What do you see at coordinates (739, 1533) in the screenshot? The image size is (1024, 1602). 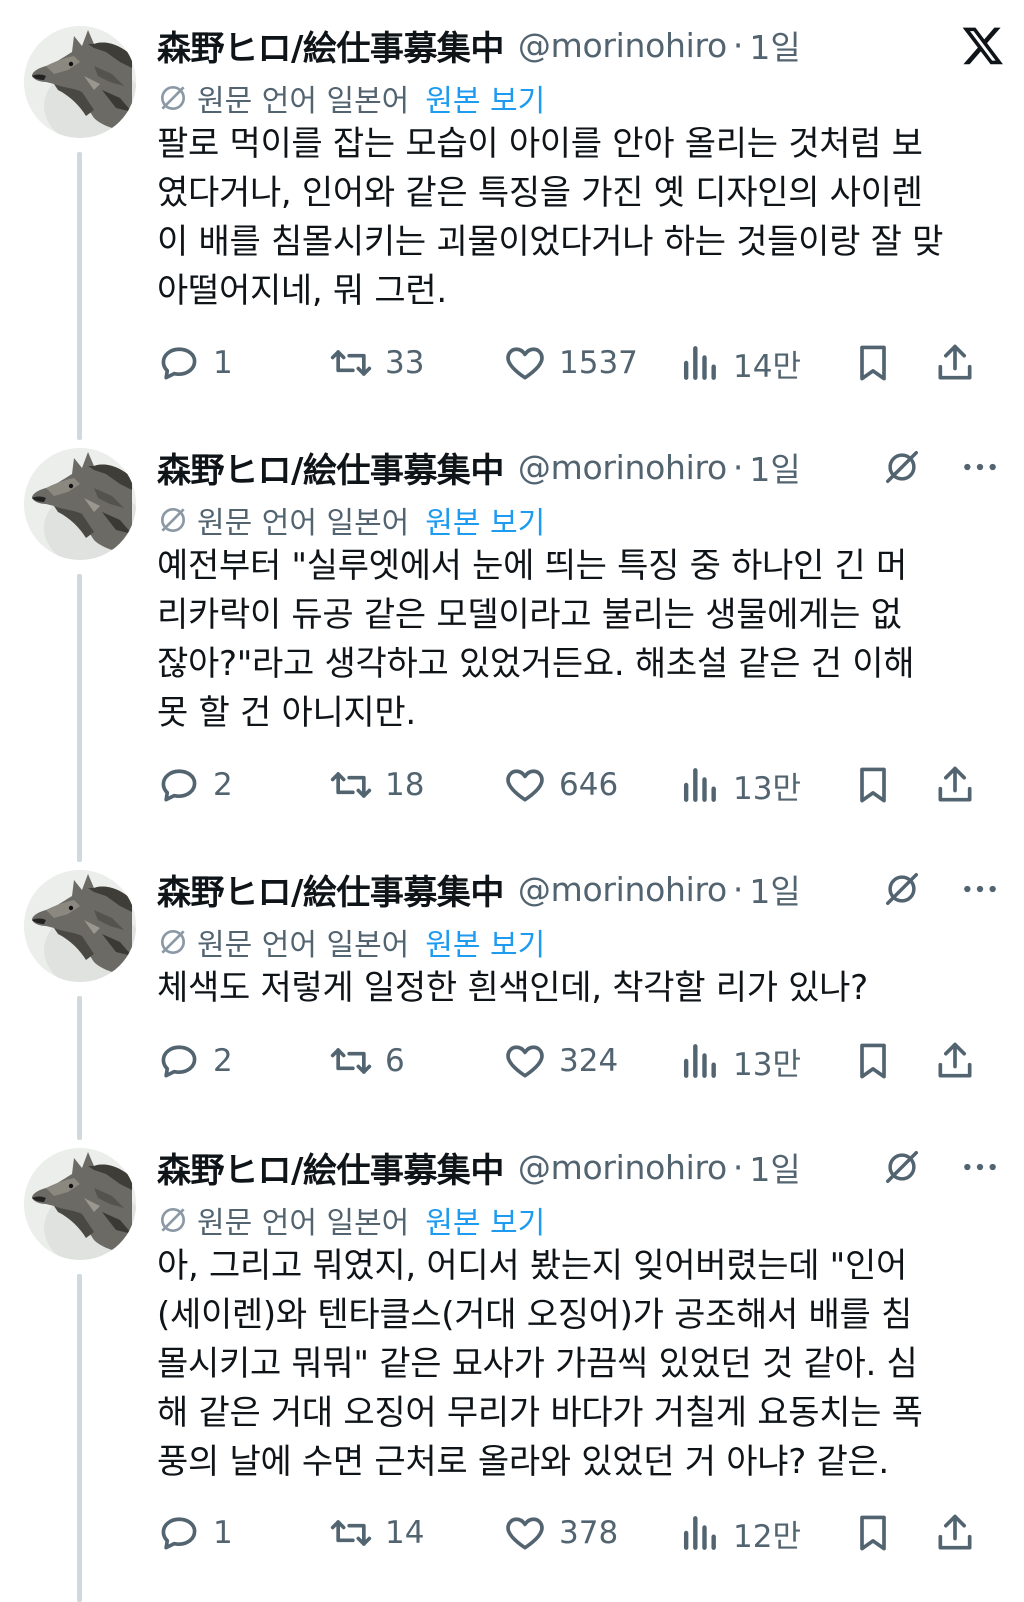 I see `views-button: 12만` at bounding box center [739, 1533].